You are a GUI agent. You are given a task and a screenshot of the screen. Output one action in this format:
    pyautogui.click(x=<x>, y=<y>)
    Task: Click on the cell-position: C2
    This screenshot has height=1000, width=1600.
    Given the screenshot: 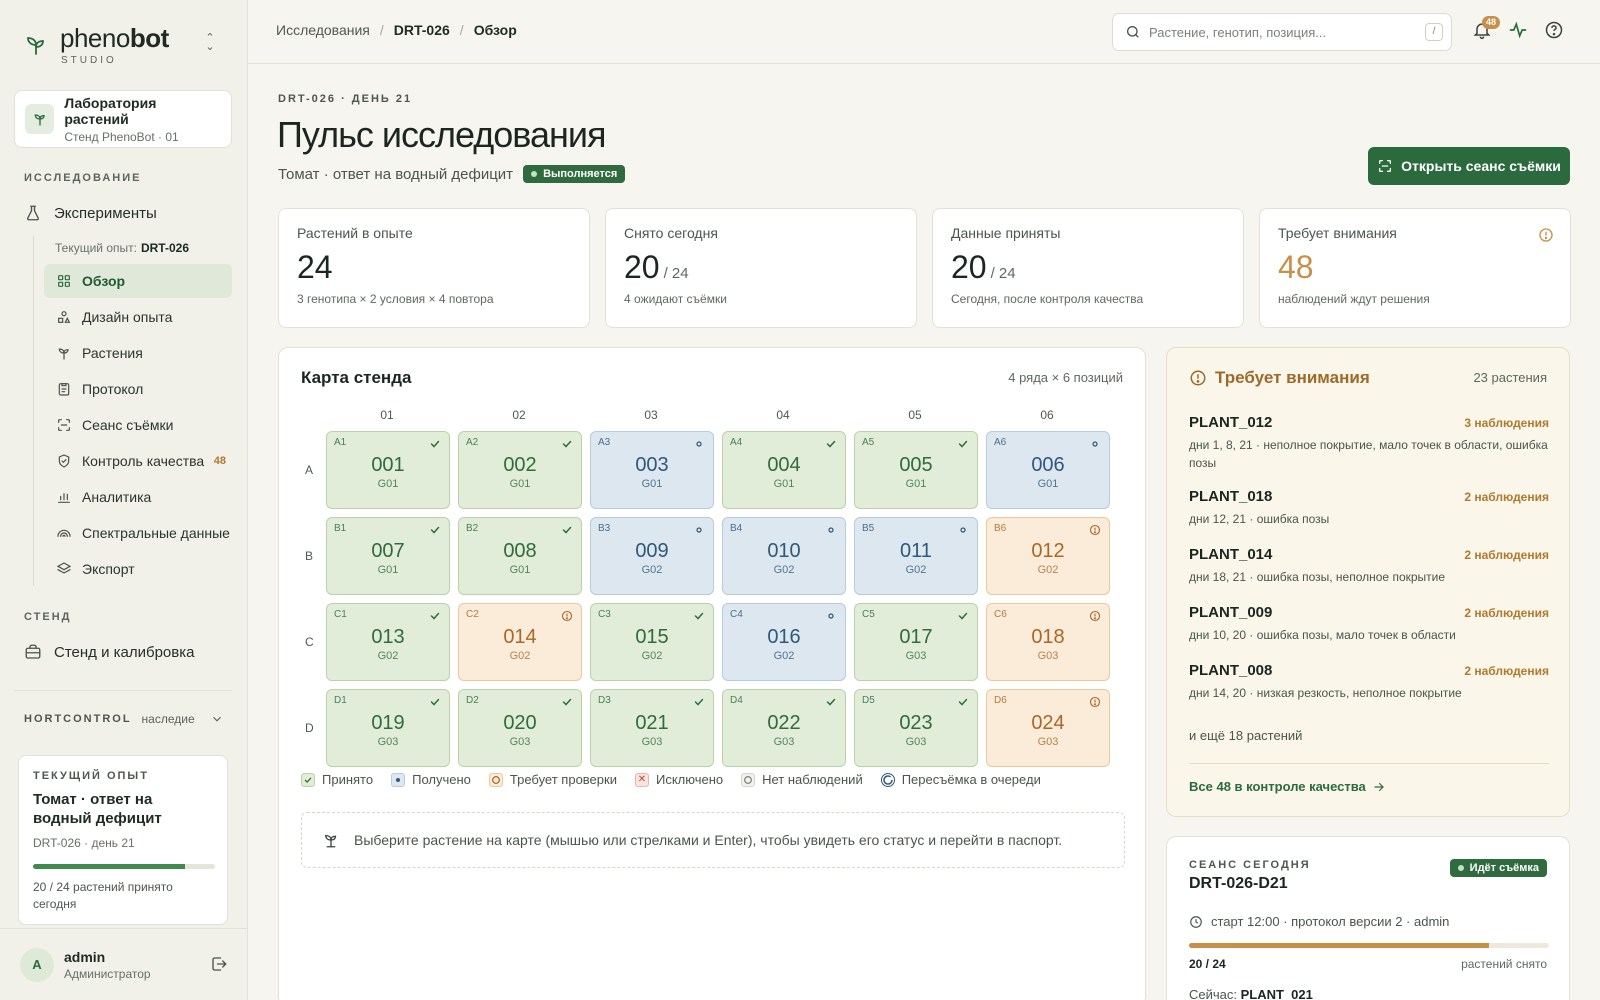 What is the action you would take?
    pyautogui.click(x=472, y=614)
    